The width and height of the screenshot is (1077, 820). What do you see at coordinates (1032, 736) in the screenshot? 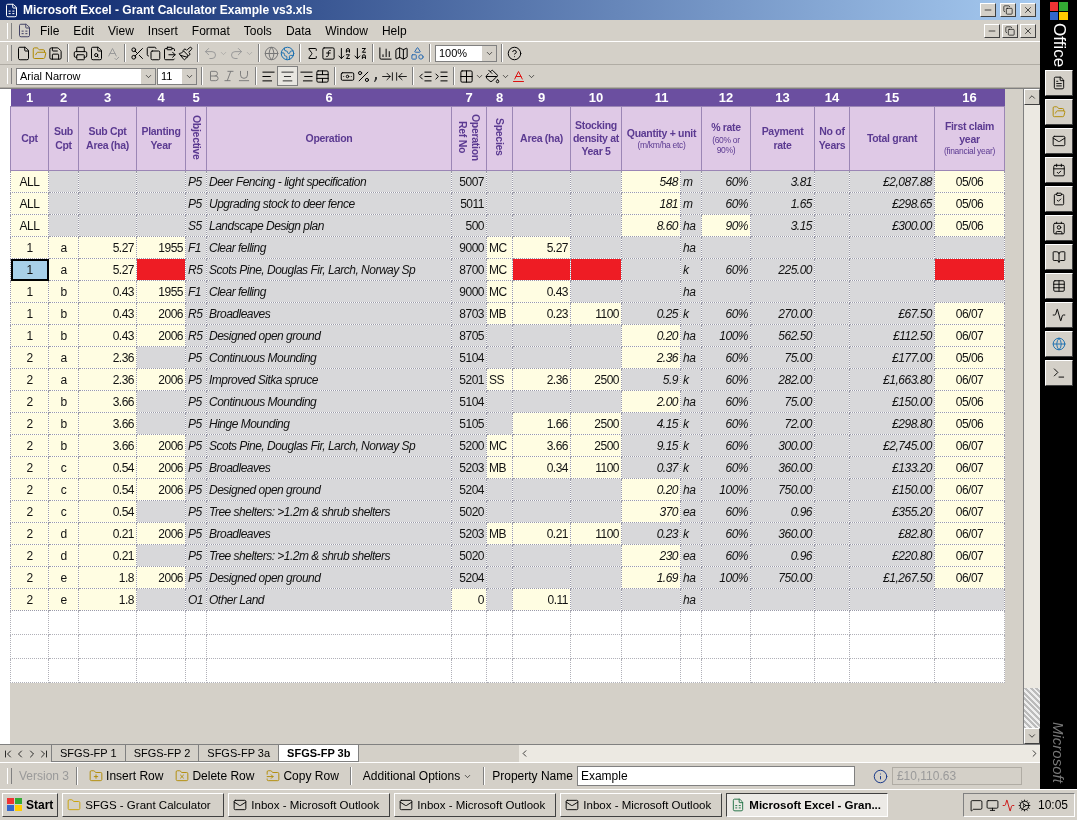
I see `scroll-down-icon` at bounding box center [1032, 736].